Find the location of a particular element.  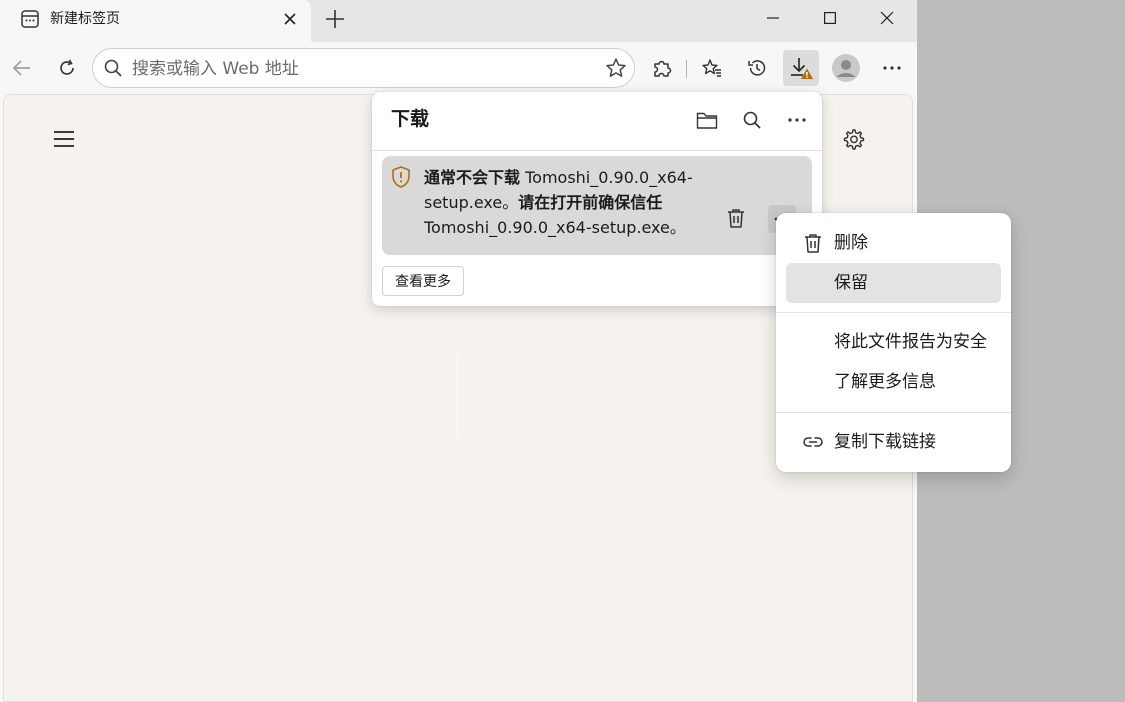

close-window-button is located at coordinates (887, 18).